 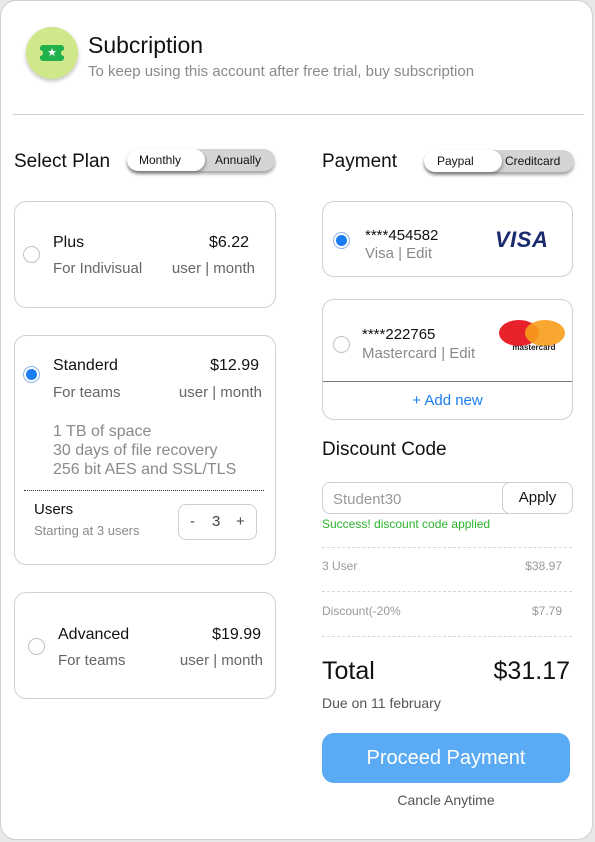 I want to click on feature-item: 256 bit AES and SSL/TLS, so click(x=145, y=469).